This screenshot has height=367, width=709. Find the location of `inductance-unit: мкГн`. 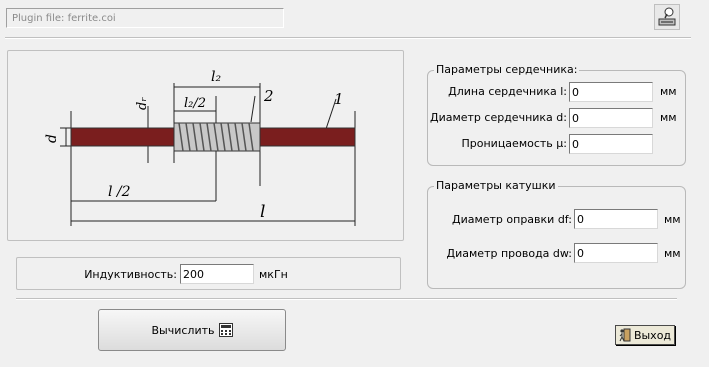

inductance-unit: мкГн is located at coordinates (273, 274).